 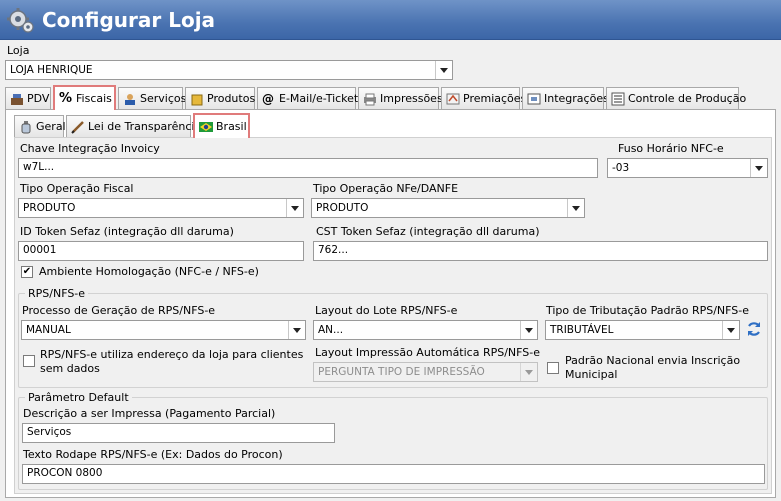 I want to click on tab-pdv: PDV, so click(x=28, y=98).